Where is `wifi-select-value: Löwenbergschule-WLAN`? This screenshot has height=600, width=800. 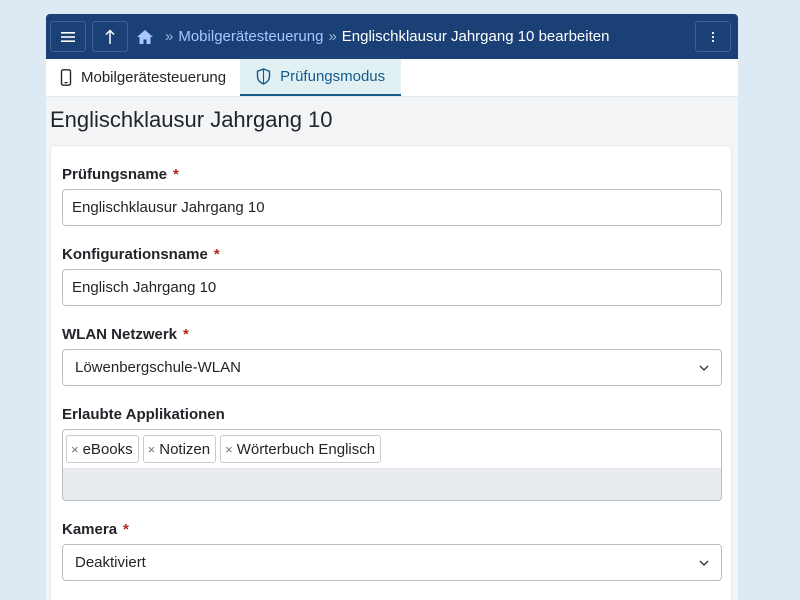 wifi-select-value: Löwenbergschule-WLAN is located at coordinates (158, 367).